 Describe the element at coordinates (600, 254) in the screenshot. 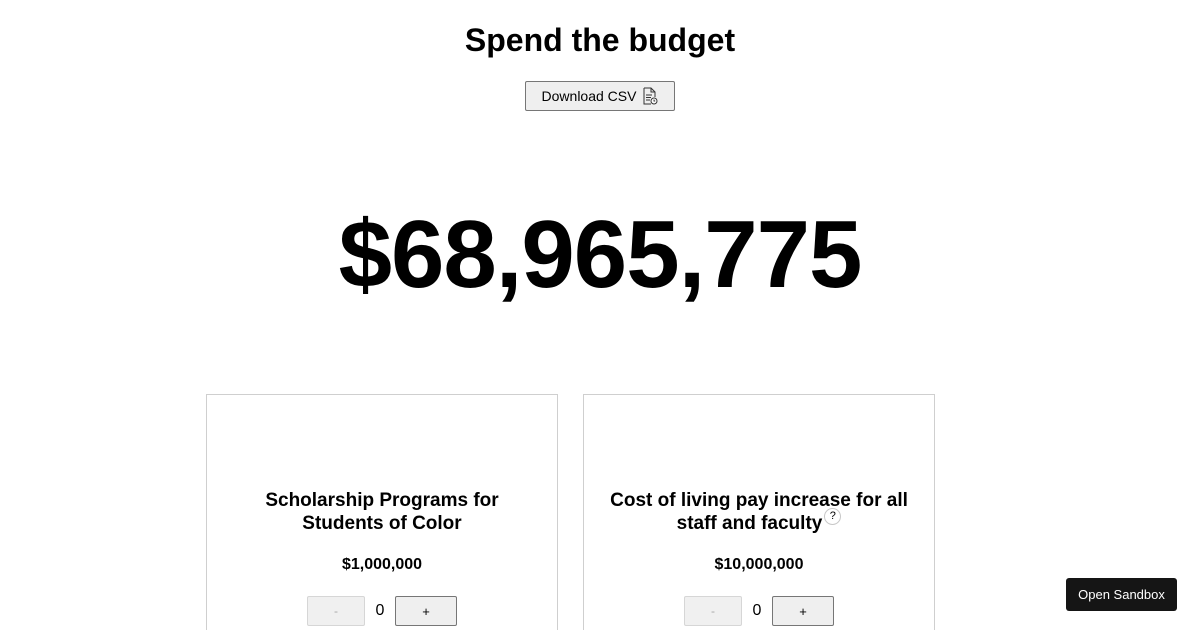

I see `remaining-budget-amount: $68,965,775` at that location.